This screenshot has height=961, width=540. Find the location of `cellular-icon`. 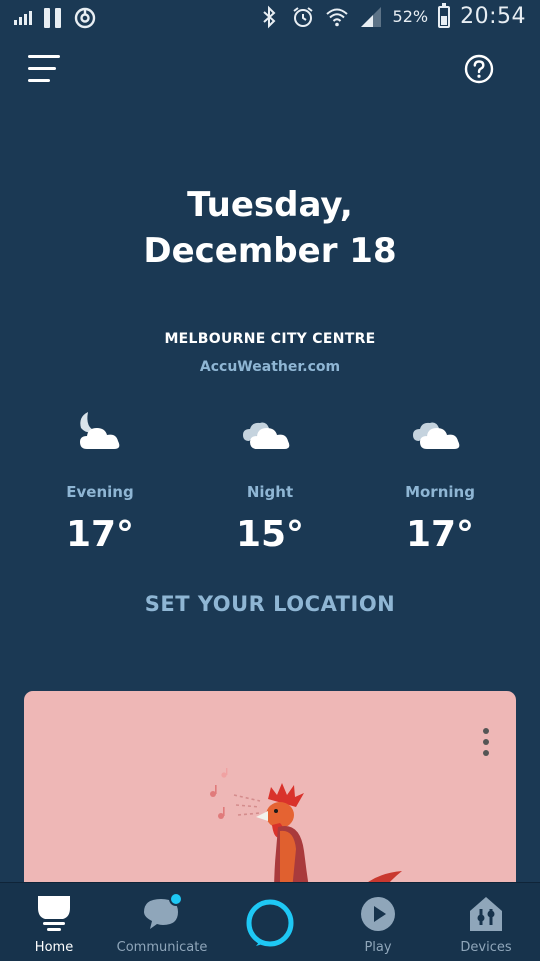

cellular-icon is located at coordinates (370, 16).